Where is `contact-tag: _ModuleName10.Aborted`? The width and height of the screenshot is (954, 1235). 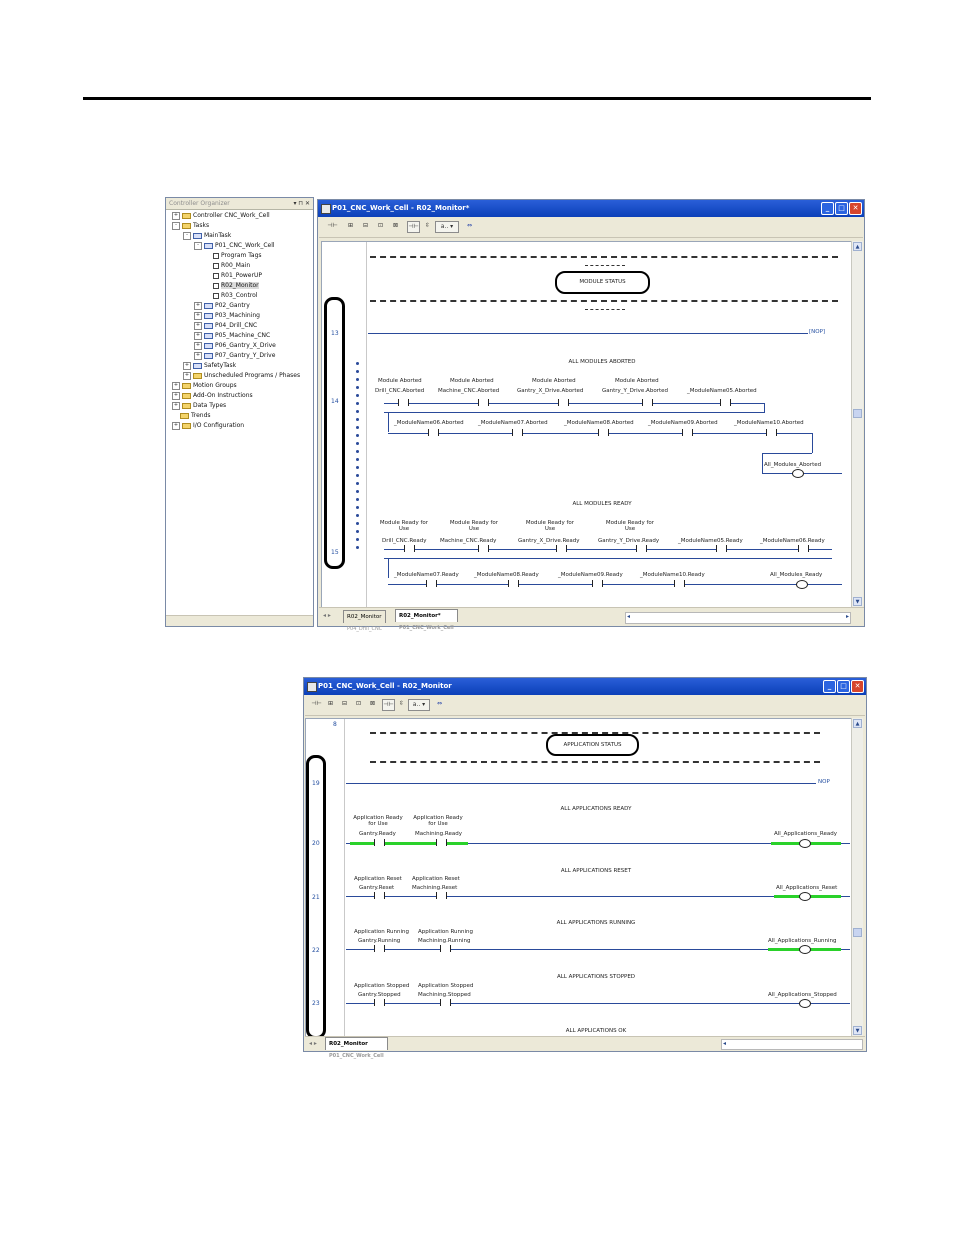
contact-tag: _ModuleName10.Aborted is located at coordinates (769, 423).